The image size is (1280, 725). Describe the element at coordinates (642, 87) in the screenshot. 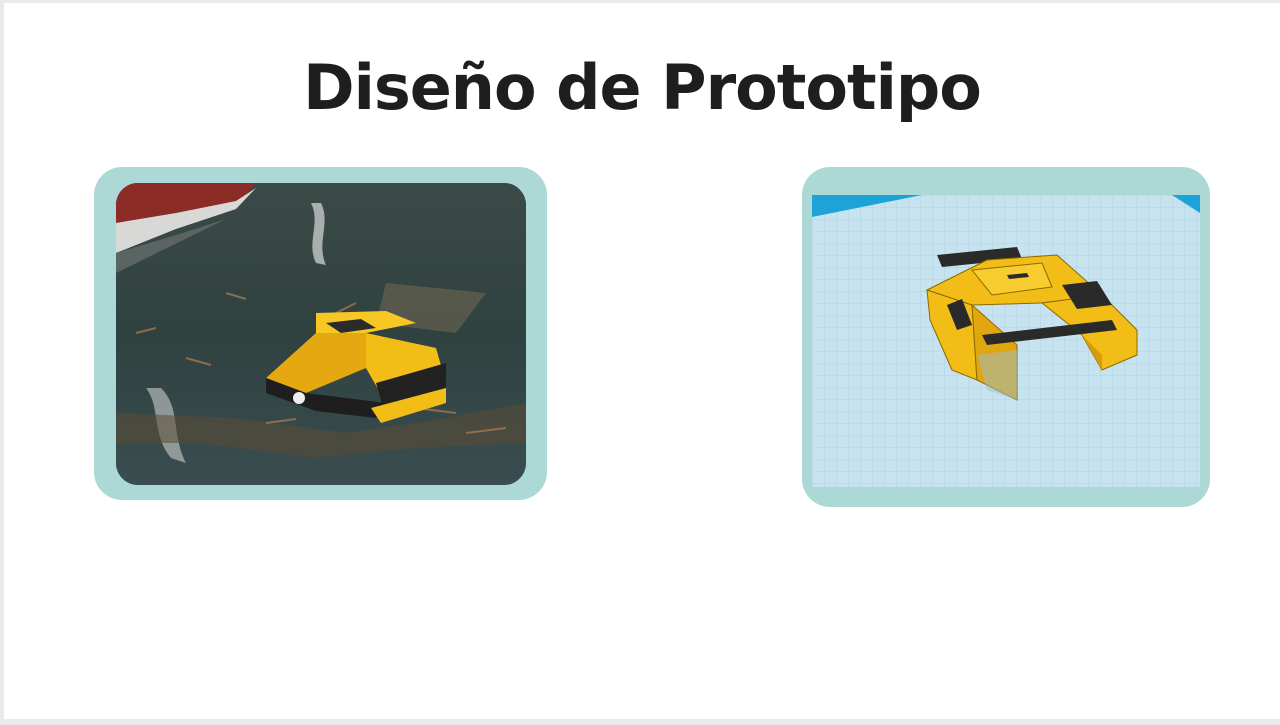

I see `slide-title: Diseño de Prototipo` at that location.